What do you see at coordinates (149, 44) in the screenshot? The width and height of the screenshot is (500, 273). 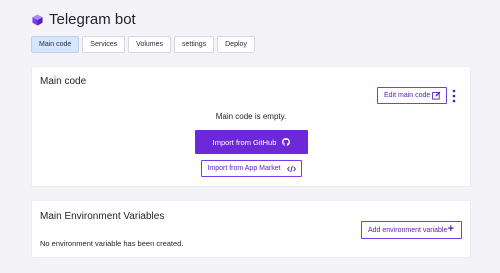 I see `tab-volumes: Volumes` at bounding box center [149, 44].